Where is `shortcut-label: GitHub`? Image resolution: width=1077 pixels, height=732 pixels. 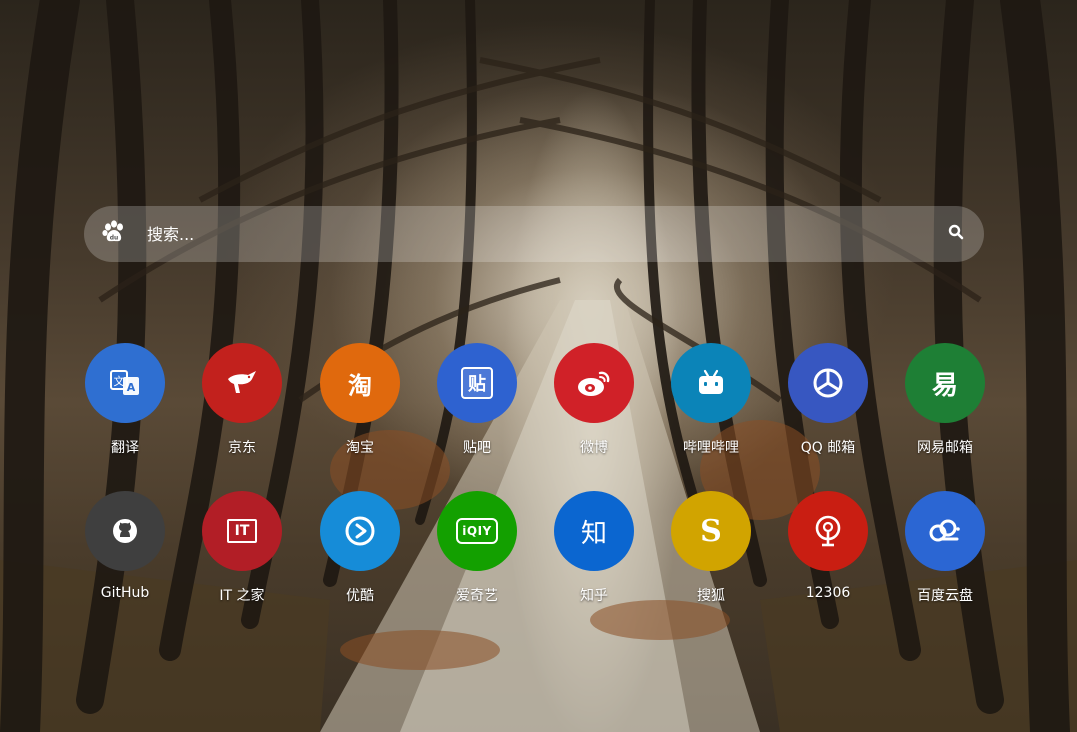 shortcut-label: GitHub is located at coordinates (125, 593).